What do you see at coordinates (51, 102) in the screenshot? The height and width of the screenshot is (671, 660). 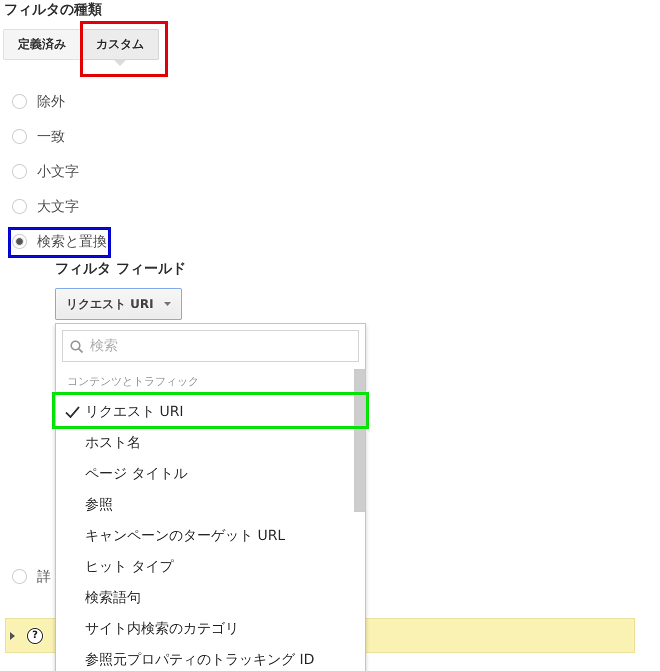 I see `option-label: 除外` at bounding box center [51, 102].